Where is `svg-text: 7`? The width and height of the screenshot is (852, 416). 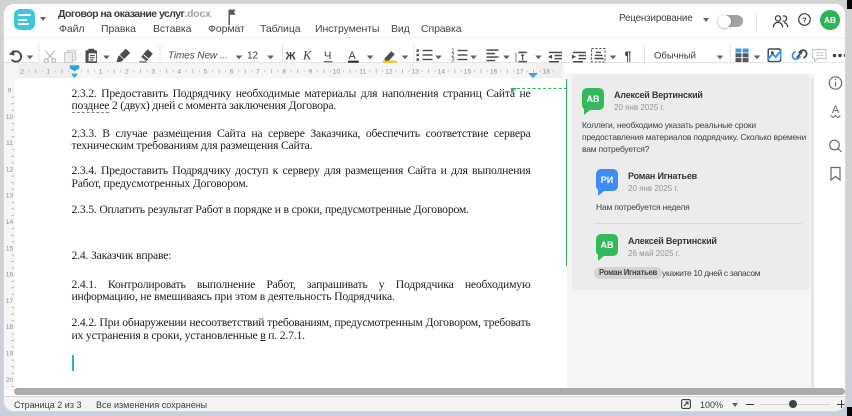 svg-text: 7 is located at coordinates (258, 71).